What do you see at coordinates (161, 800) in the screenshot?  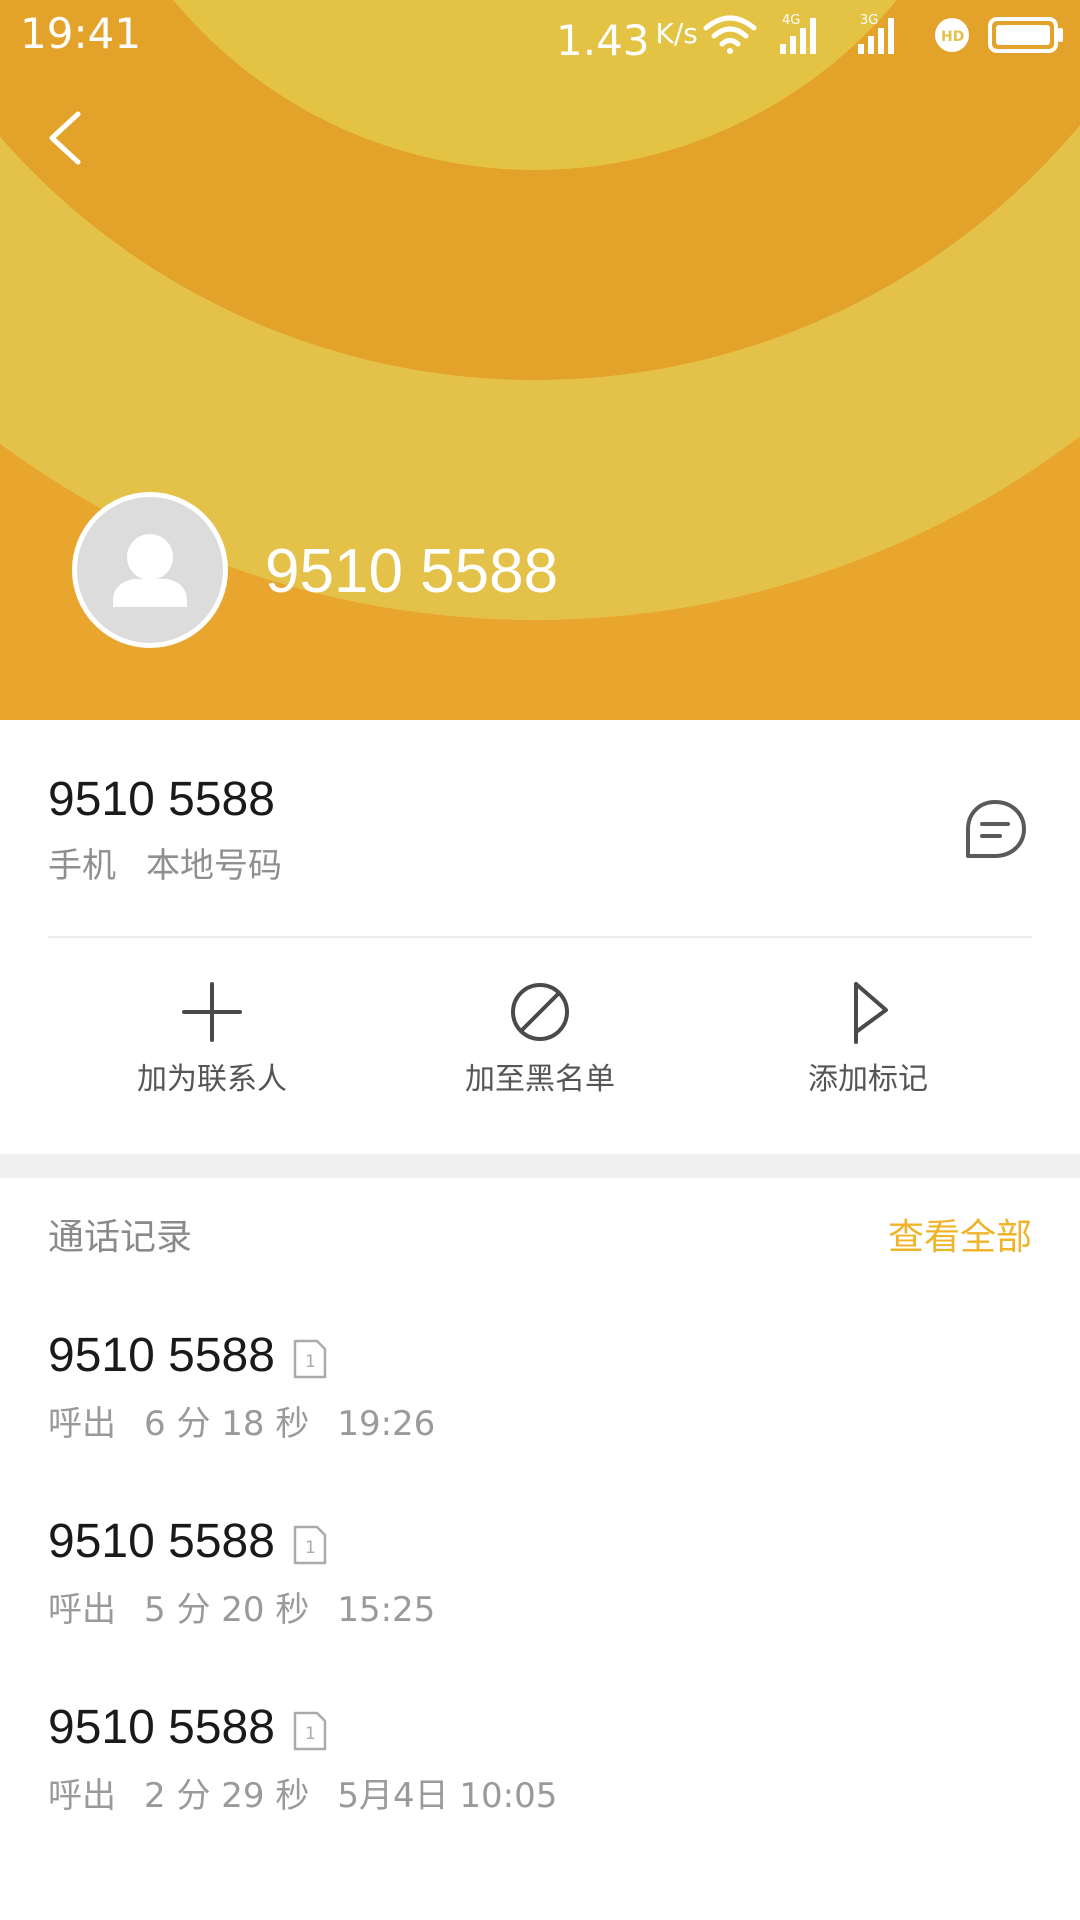 I see `contact-number: 9510 5588` at bounding box center [161, 800].